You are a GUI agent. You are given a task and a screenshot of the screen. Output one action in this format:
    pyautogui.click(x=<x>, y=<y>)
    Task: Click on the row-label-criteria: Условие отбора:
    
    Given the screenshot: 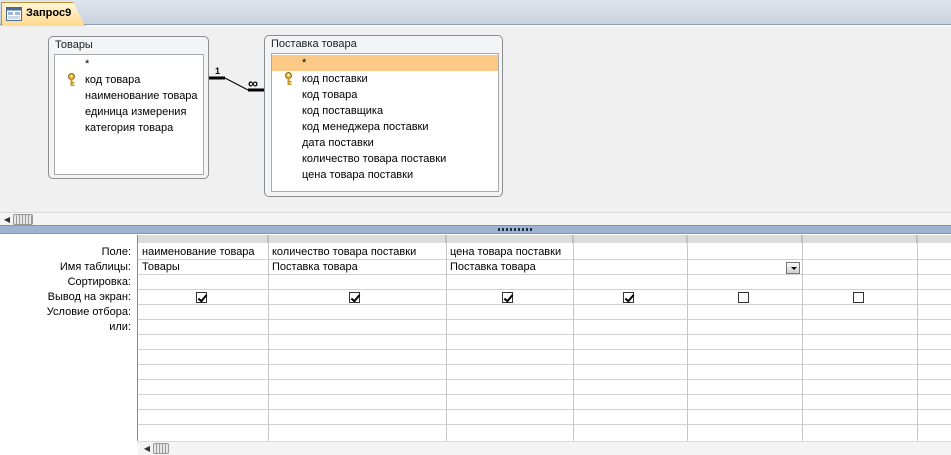 What is the action you would take?
    pyautogui.click(x=88, y=312)
    